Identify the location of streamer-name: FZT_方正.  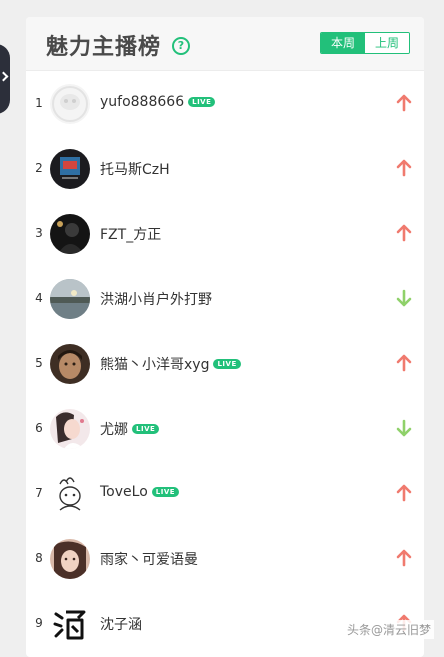
(130, 234).